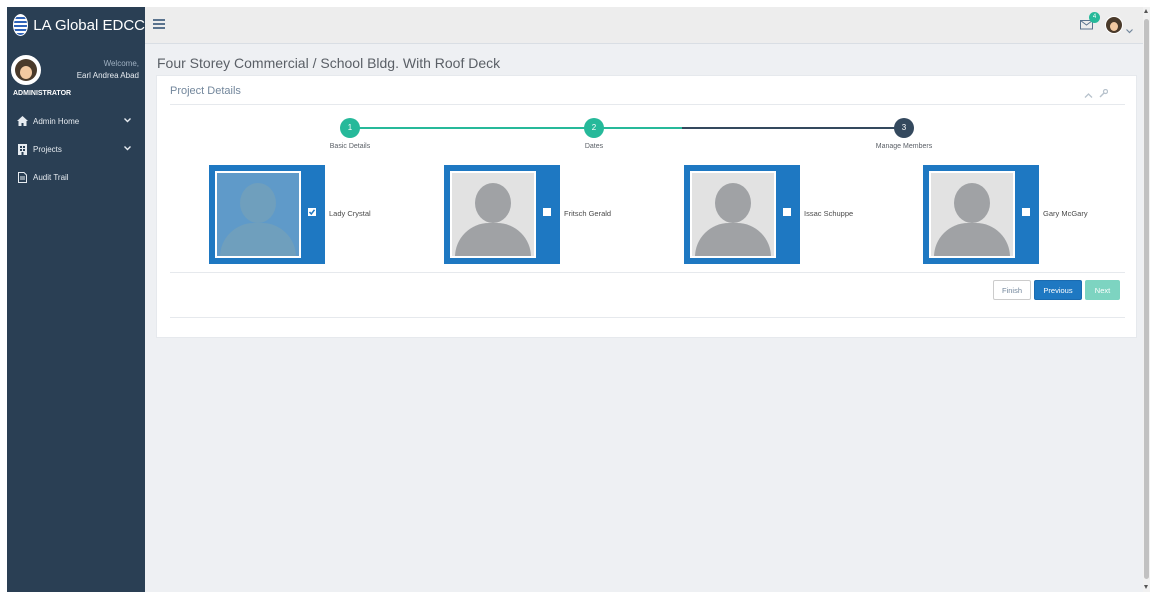 The image size is (1157, 592). I want to click on step-2-label: Dates, so click(594, 146).